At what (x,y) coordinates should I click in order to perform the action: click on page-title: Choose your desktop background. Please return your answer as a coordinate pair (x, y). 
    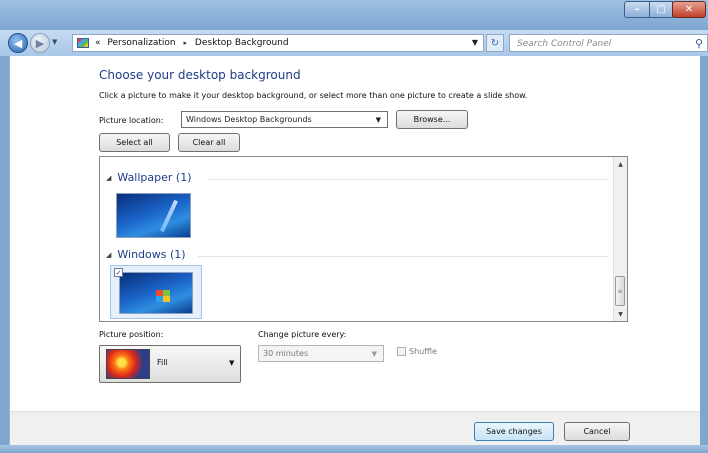
    Looking at the image, I should click on (200, 75).